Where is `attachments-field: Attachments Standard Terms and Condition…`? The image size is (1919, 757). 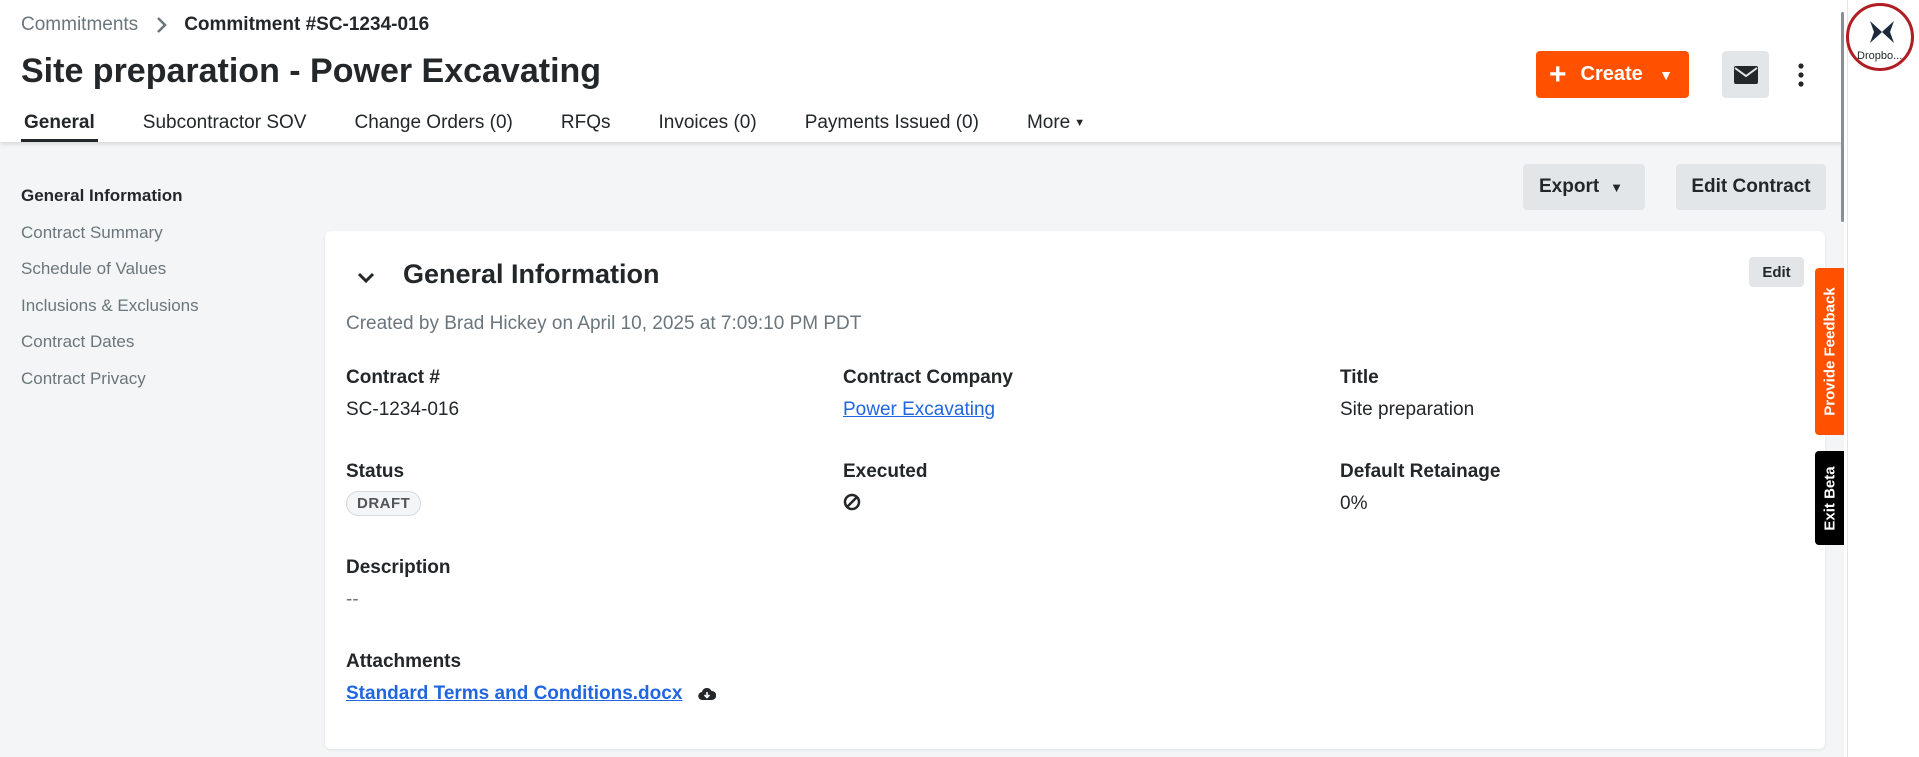 attachments-field: Attachments Standard Terms and Condition… is located at coordinates (531, 678).